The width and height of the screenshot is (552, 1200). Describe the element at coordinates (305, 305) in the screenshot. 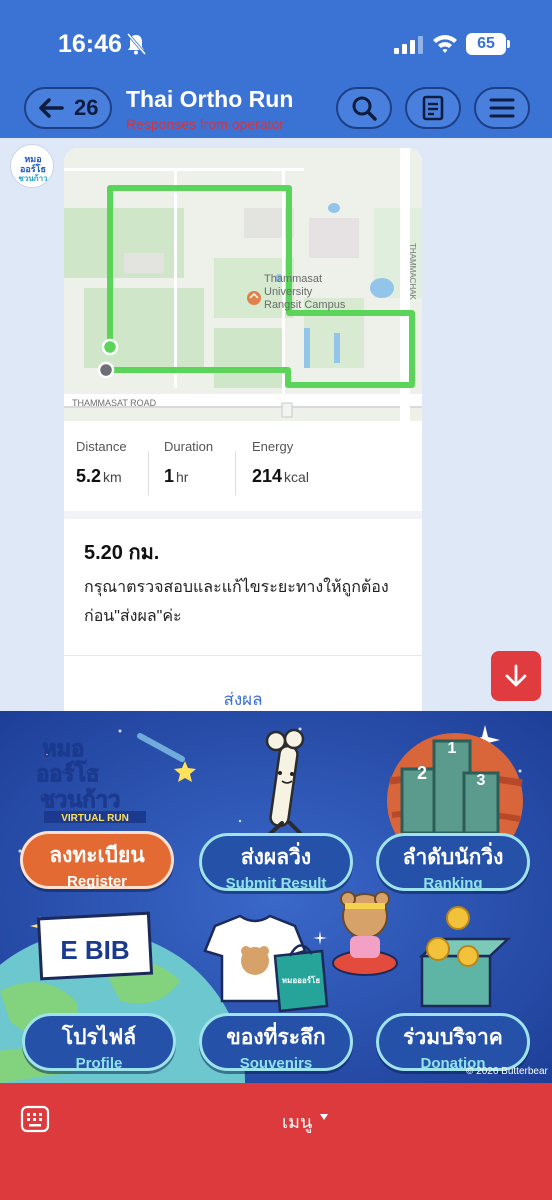

I see `map-label-campus-3: Rangsit Campus` at that location.